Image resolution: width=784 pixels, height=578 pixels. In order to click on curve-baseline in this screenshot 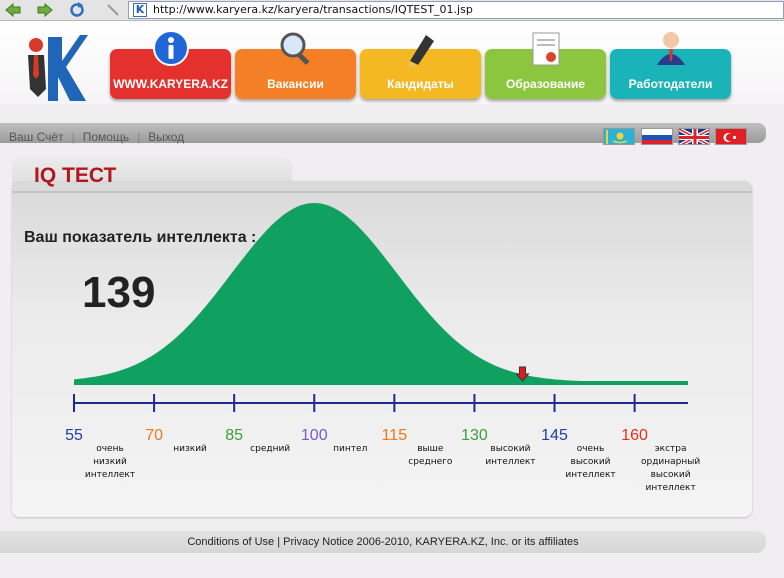, I will do `click(381, 383)`.